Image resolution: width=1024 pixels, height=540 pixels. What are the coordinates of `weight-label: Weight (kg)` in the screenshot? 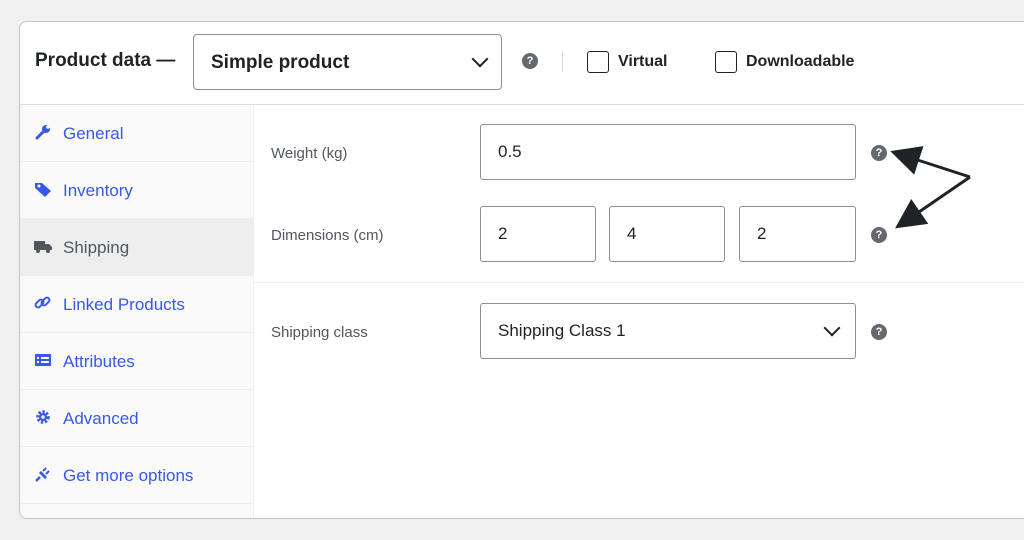 It's located at (309, 153).